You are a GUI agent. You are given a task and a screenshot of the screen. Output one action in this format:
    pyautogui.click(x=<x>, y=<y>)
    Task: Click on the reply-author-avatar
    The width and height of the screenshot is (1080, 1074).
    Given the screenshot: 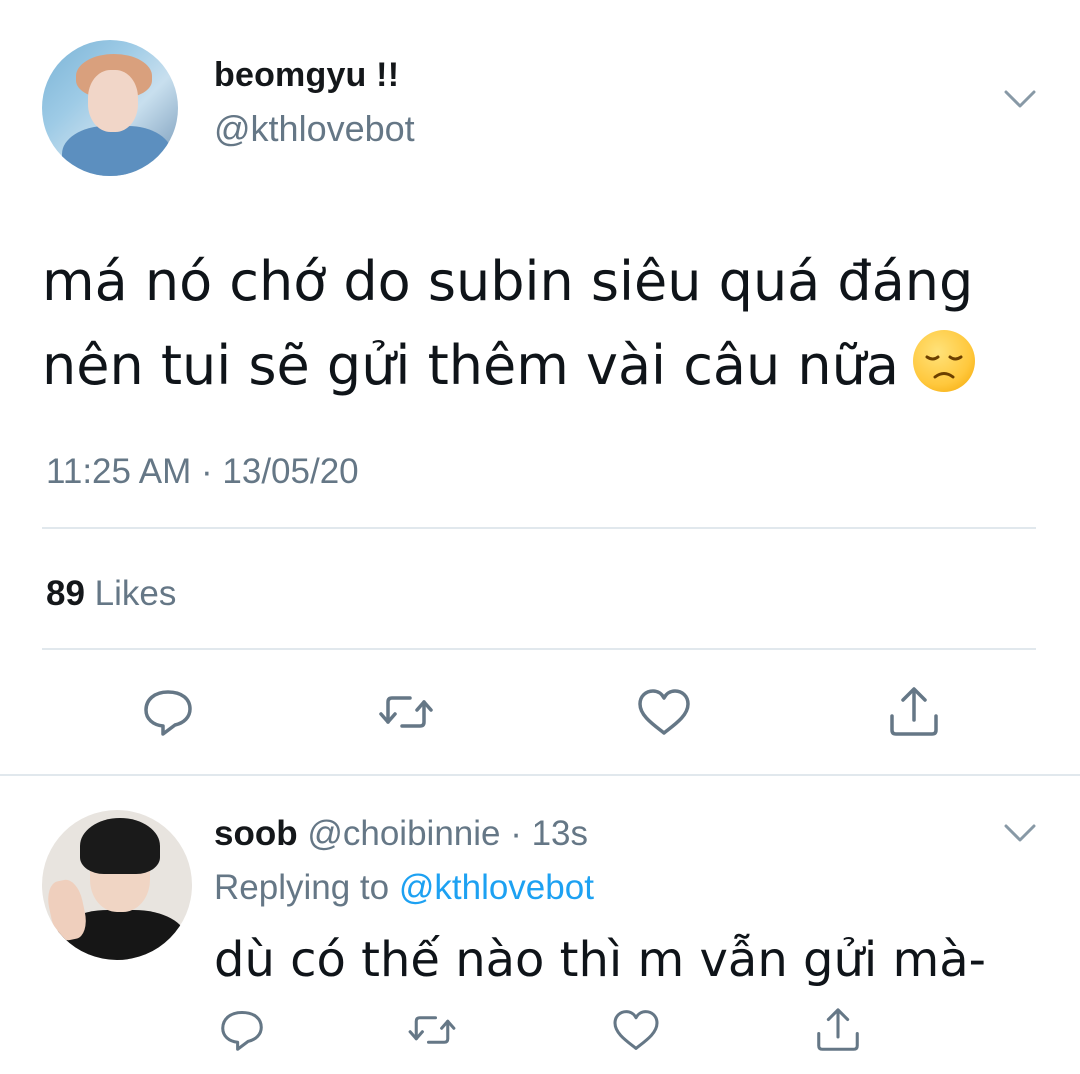 What is the action you would take?
    pyautogui.click(x=117, y=885)
    